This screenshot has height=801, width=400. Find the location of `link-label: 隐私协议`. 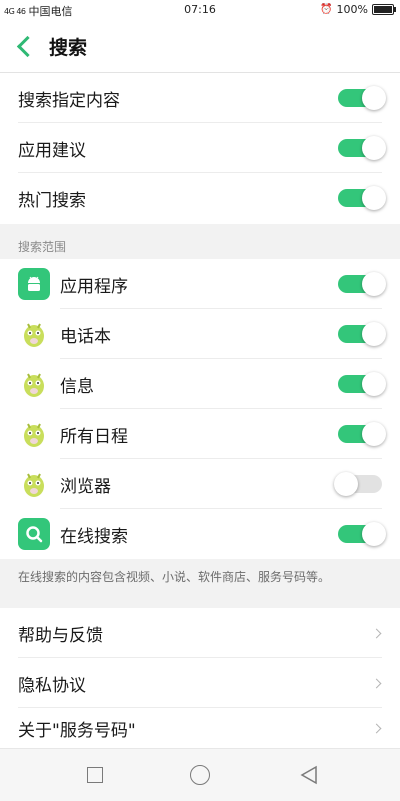

link-label: 隐私协议 is located at coordinates (52, 685).